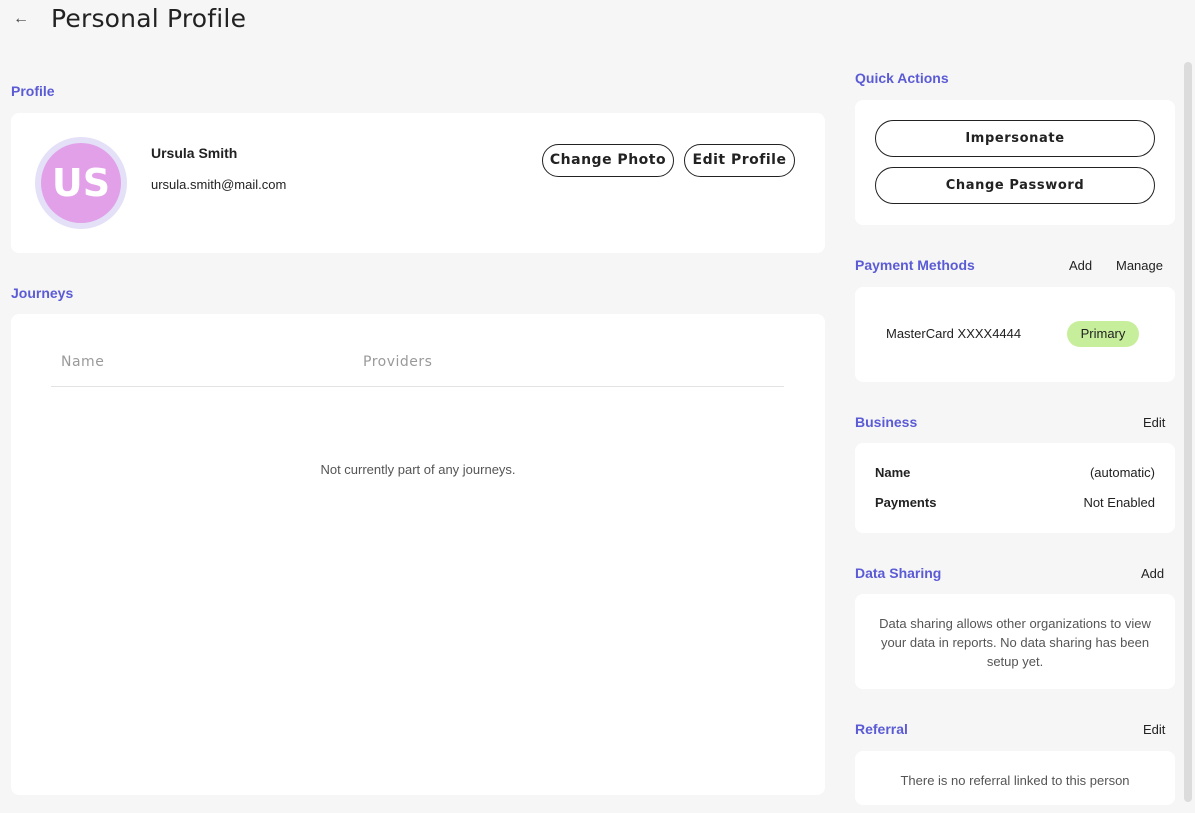 The width and height of the screenshot is (1195, 813). Describe the element at coordinates (902, 78) in the screenshot. I see `quick-actions-section-label: Quick Actions` at that location.